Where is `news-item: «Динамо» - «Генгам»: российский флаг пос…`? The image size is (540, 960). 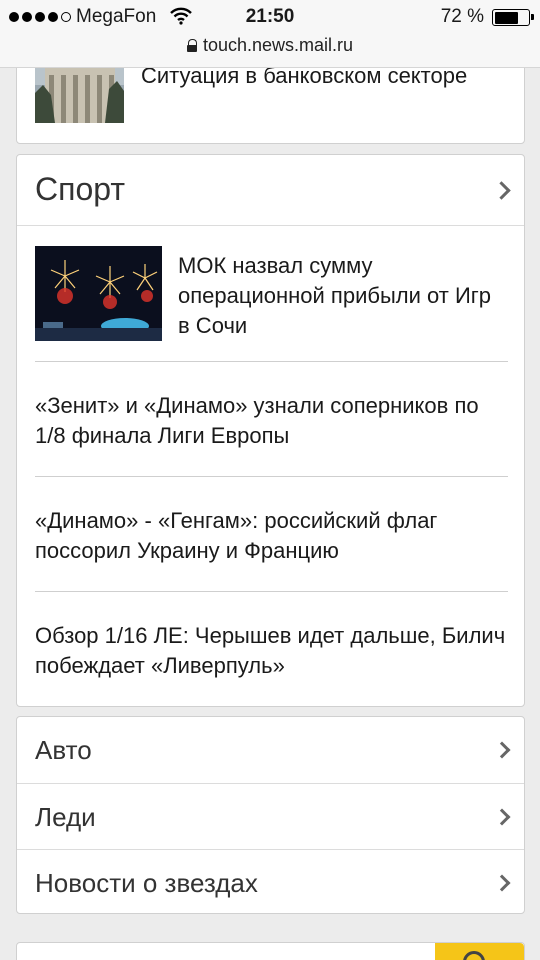
news-item: «Динамо» - «Генгам»: российский флаг пос… is located at coordinates (271, 533).